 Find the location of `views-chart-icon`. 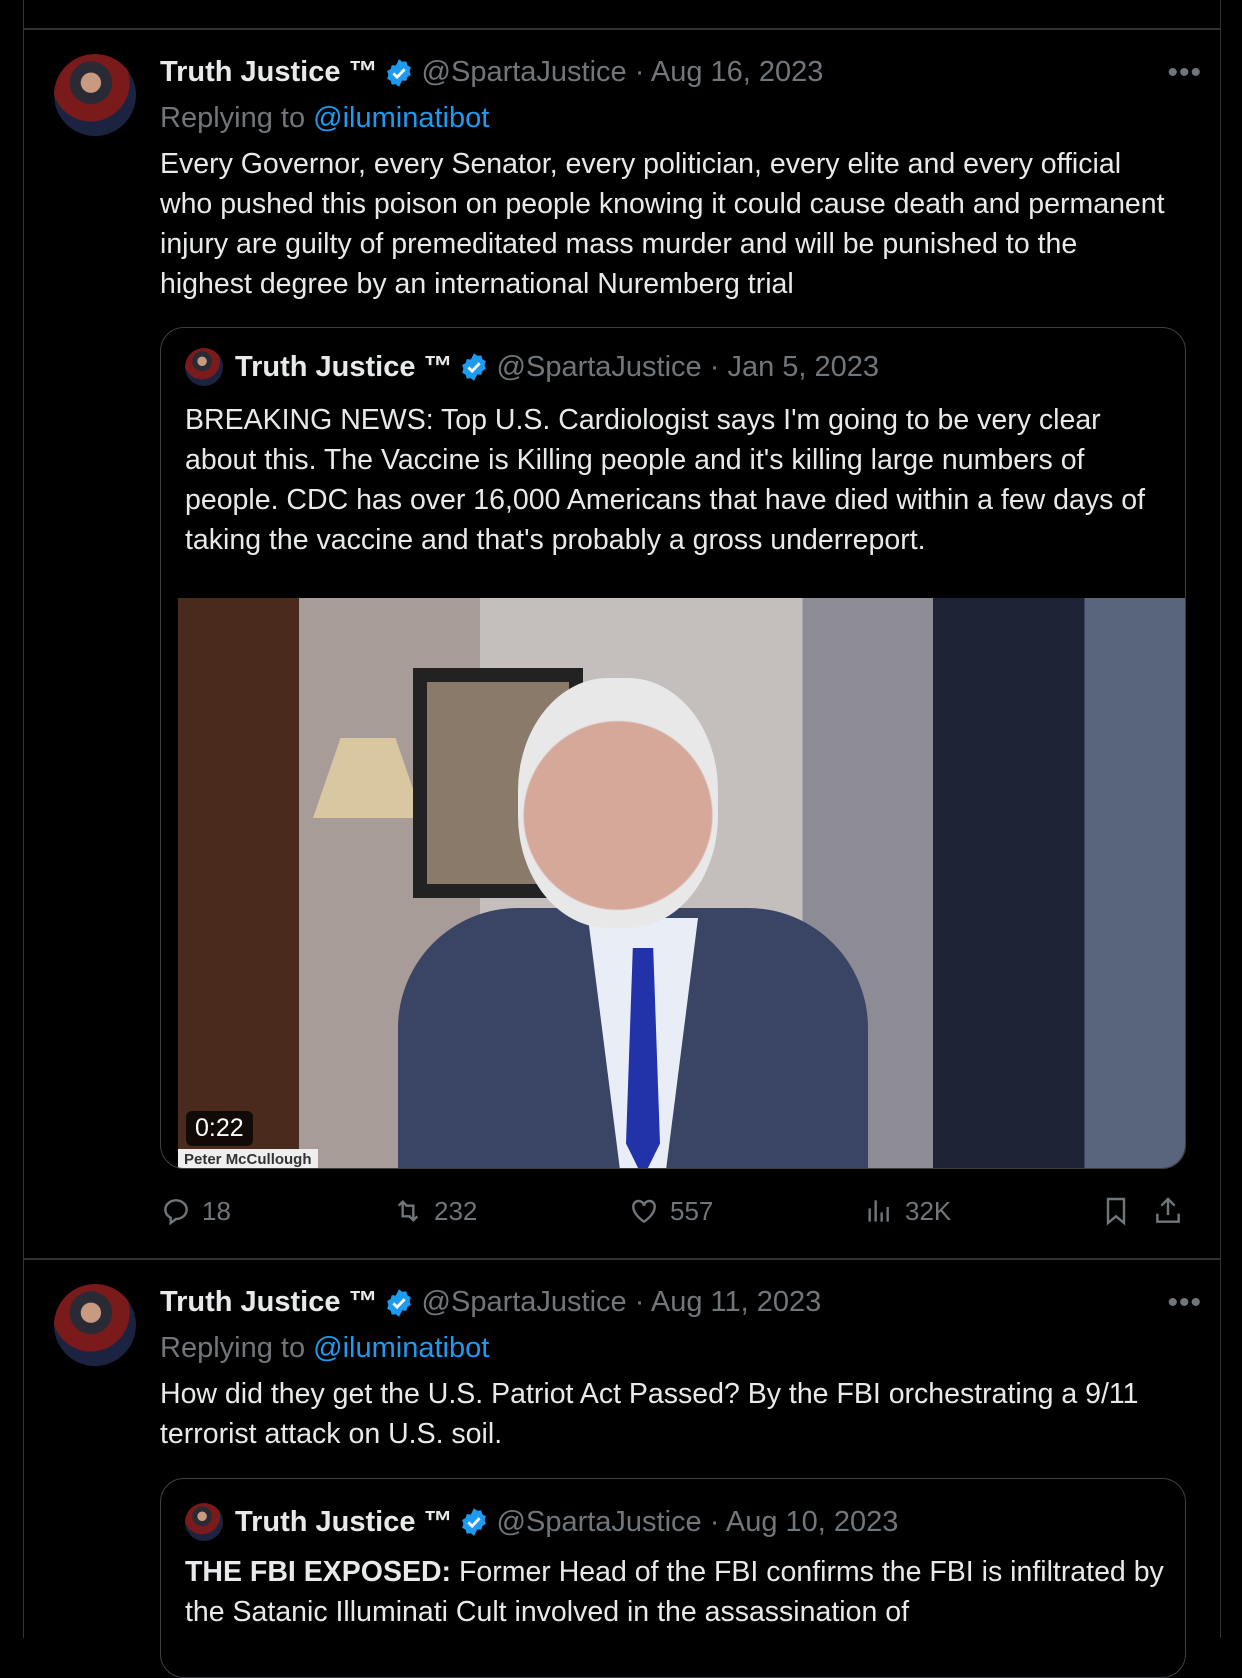

views-chart-icon is located at coordinates (878, 1211).